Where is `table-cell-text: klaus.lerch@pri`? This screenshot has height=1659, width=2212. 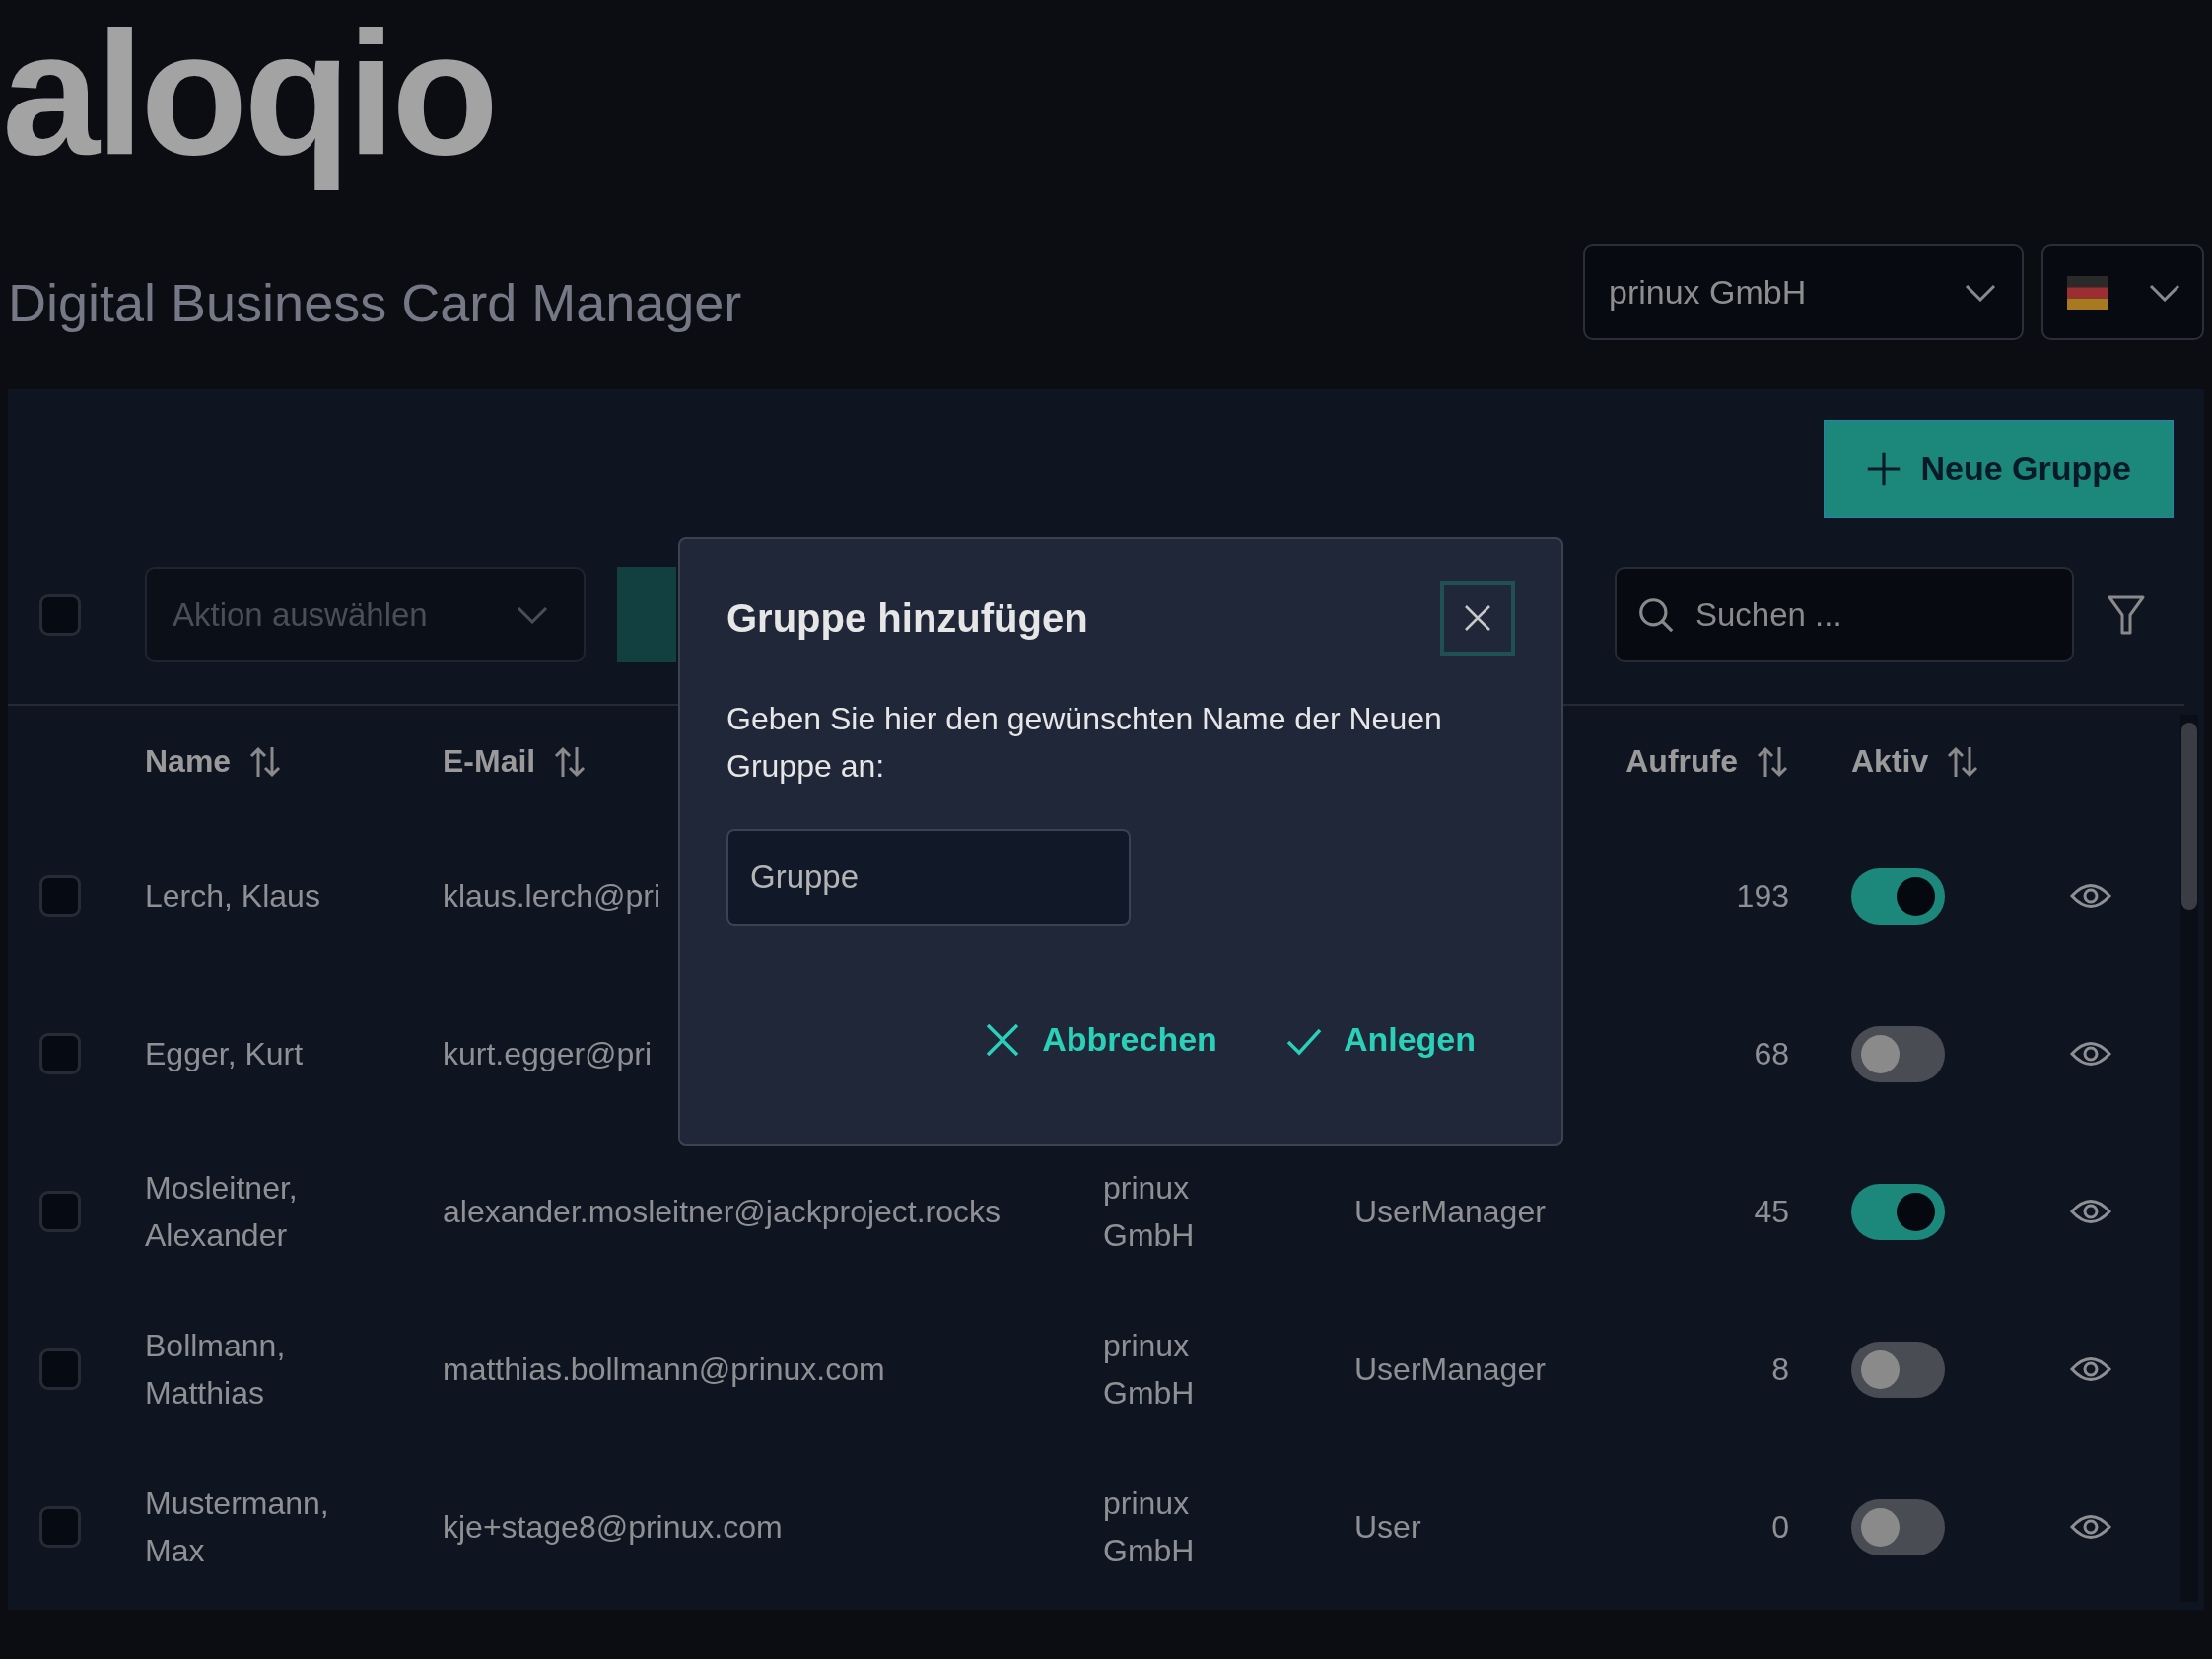 table-cell-text: klaus.lerch@pri is located at coordinates (551, 896).